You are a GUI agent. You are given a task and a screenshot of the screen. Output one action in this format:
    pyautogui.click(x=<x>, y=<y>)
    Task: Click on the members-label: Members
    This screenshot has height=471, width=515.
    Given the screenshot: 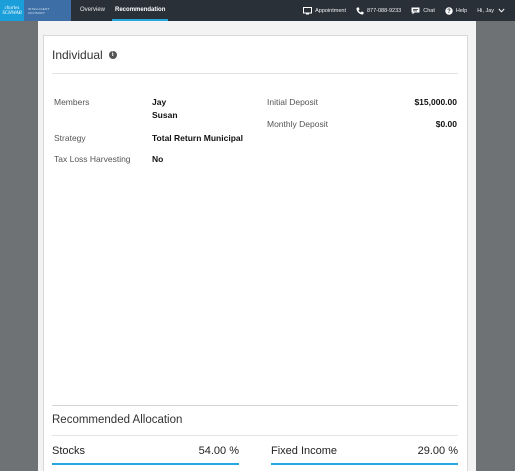 What is the action you would take?
    pyautogui.click(x=72, y=102)
    